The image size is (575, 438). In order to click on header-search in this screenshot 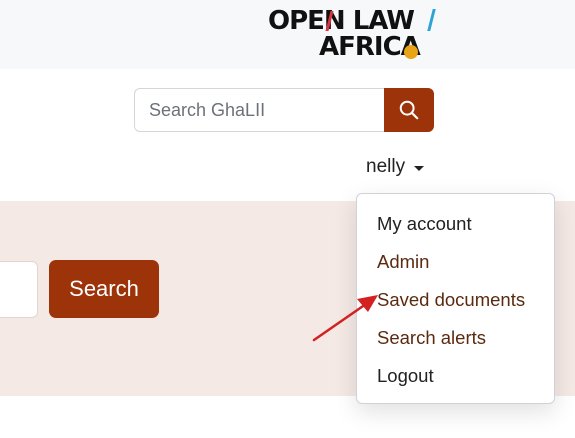, I will do `click(284, 110)`.